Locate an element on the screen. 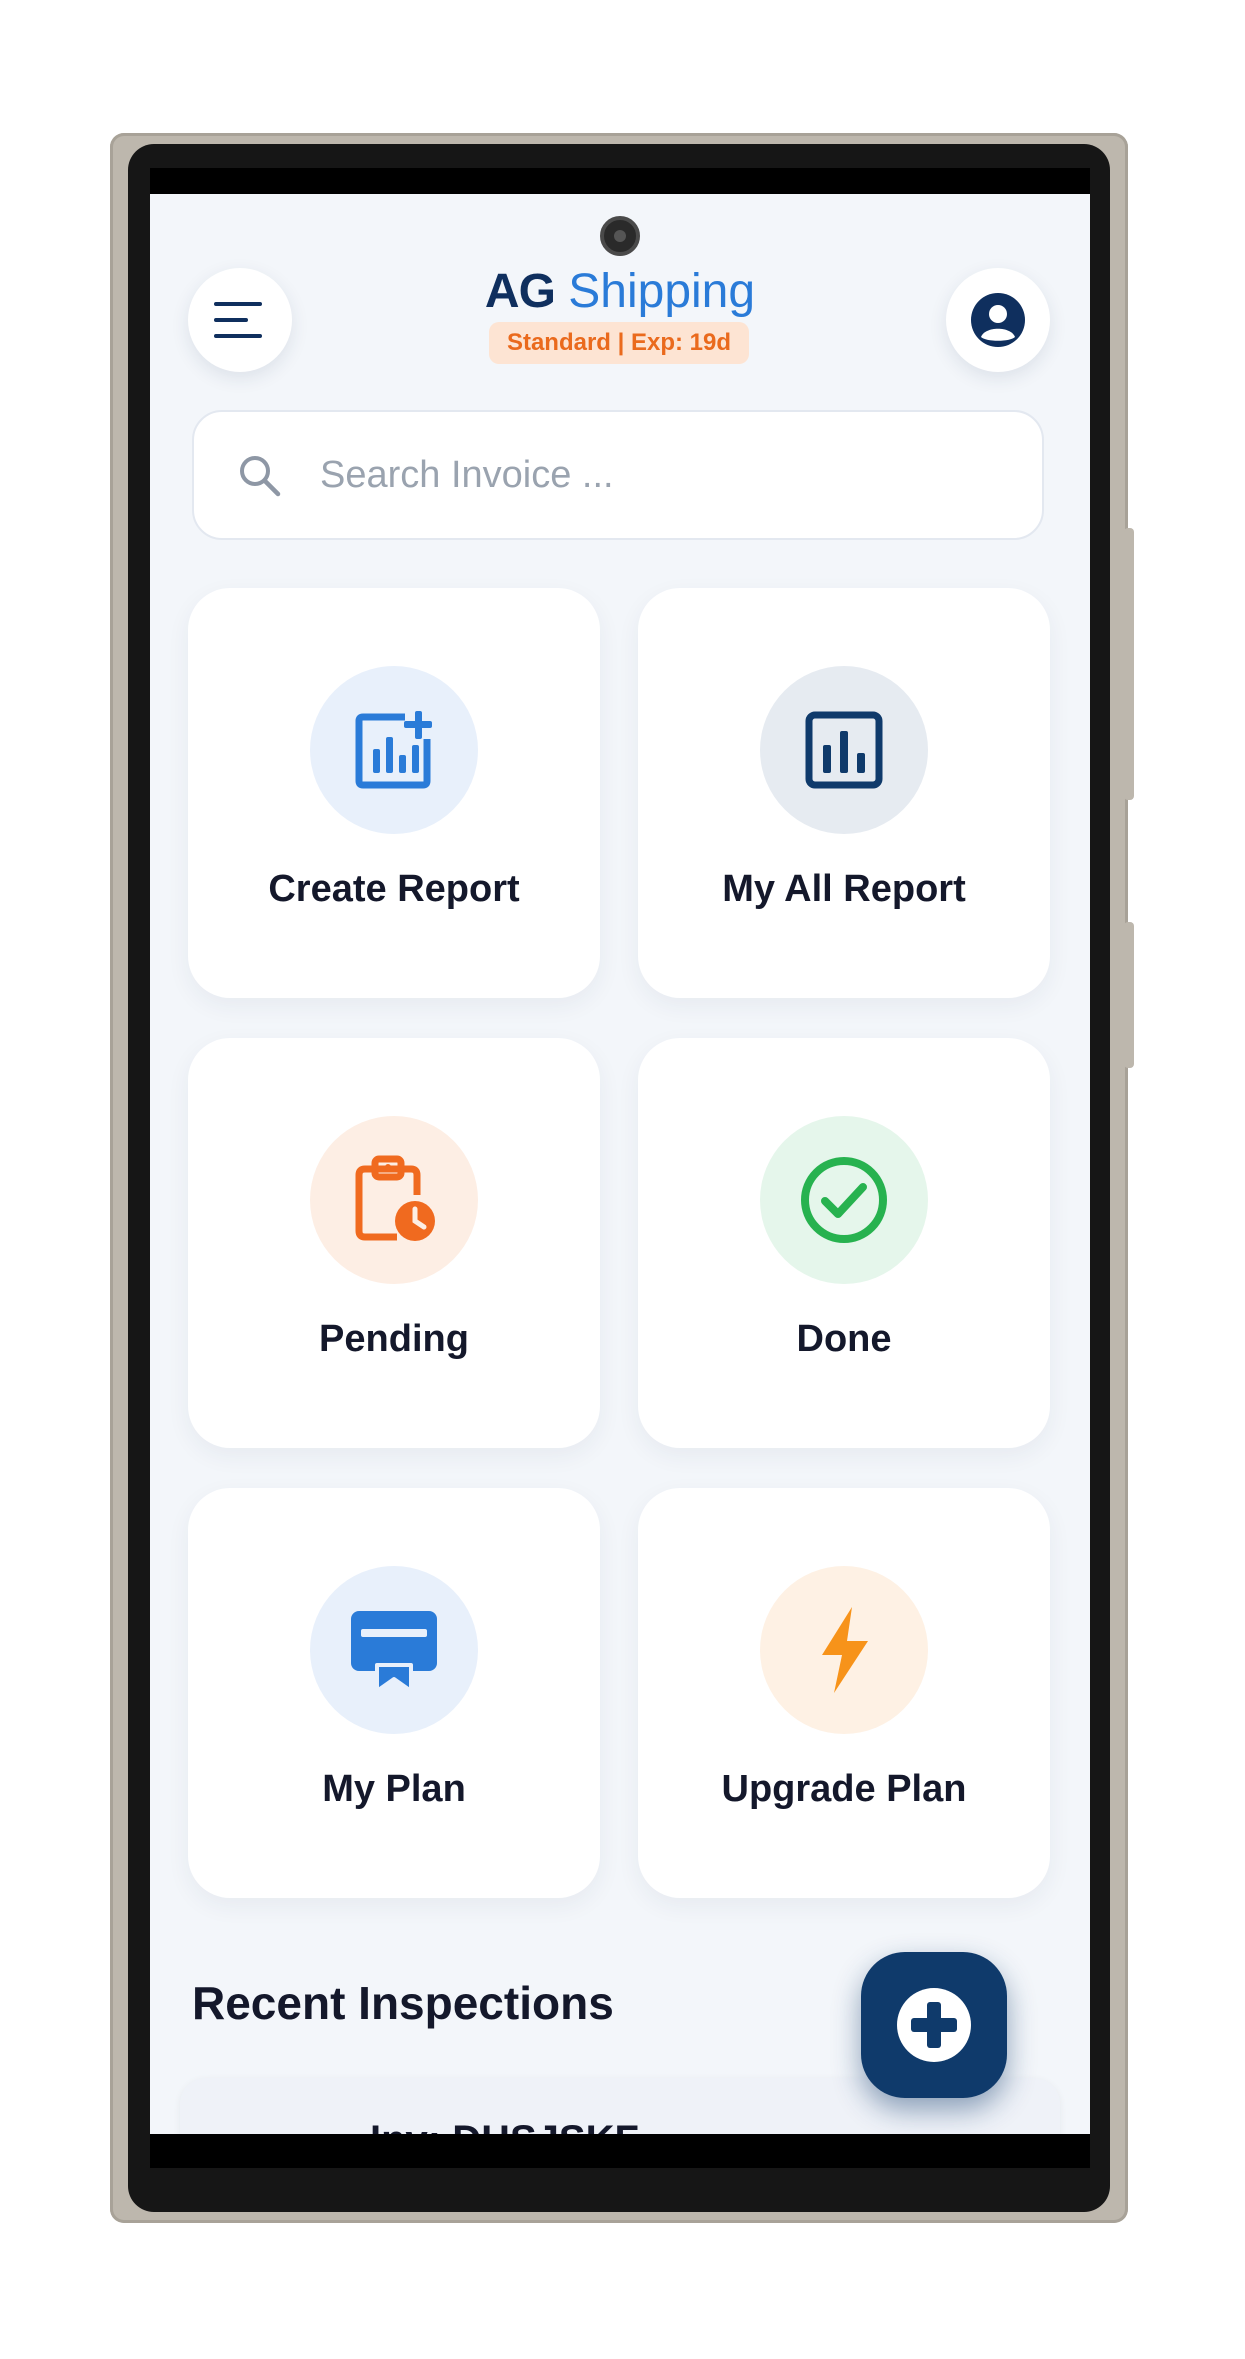  clipboard-clock-icon is located at coordinates (395, 1198).